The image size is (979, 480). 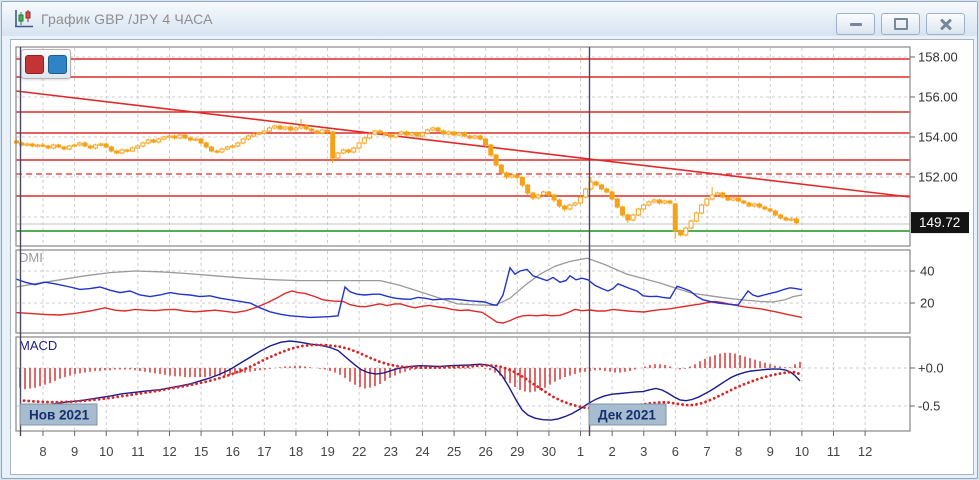 I want to click on month-label: Нов 2021, so click(x=59, y=415).